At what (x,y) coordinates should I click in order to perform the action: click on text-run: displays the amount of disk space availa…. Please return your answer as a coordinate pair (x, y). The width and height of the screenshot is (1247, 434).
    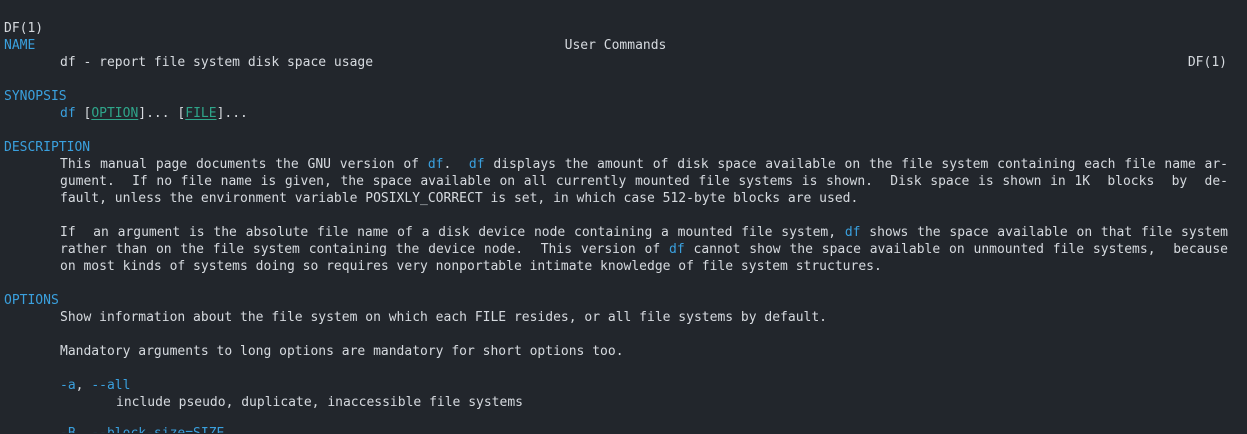
    Looking at the image, I should click on (856, 164).